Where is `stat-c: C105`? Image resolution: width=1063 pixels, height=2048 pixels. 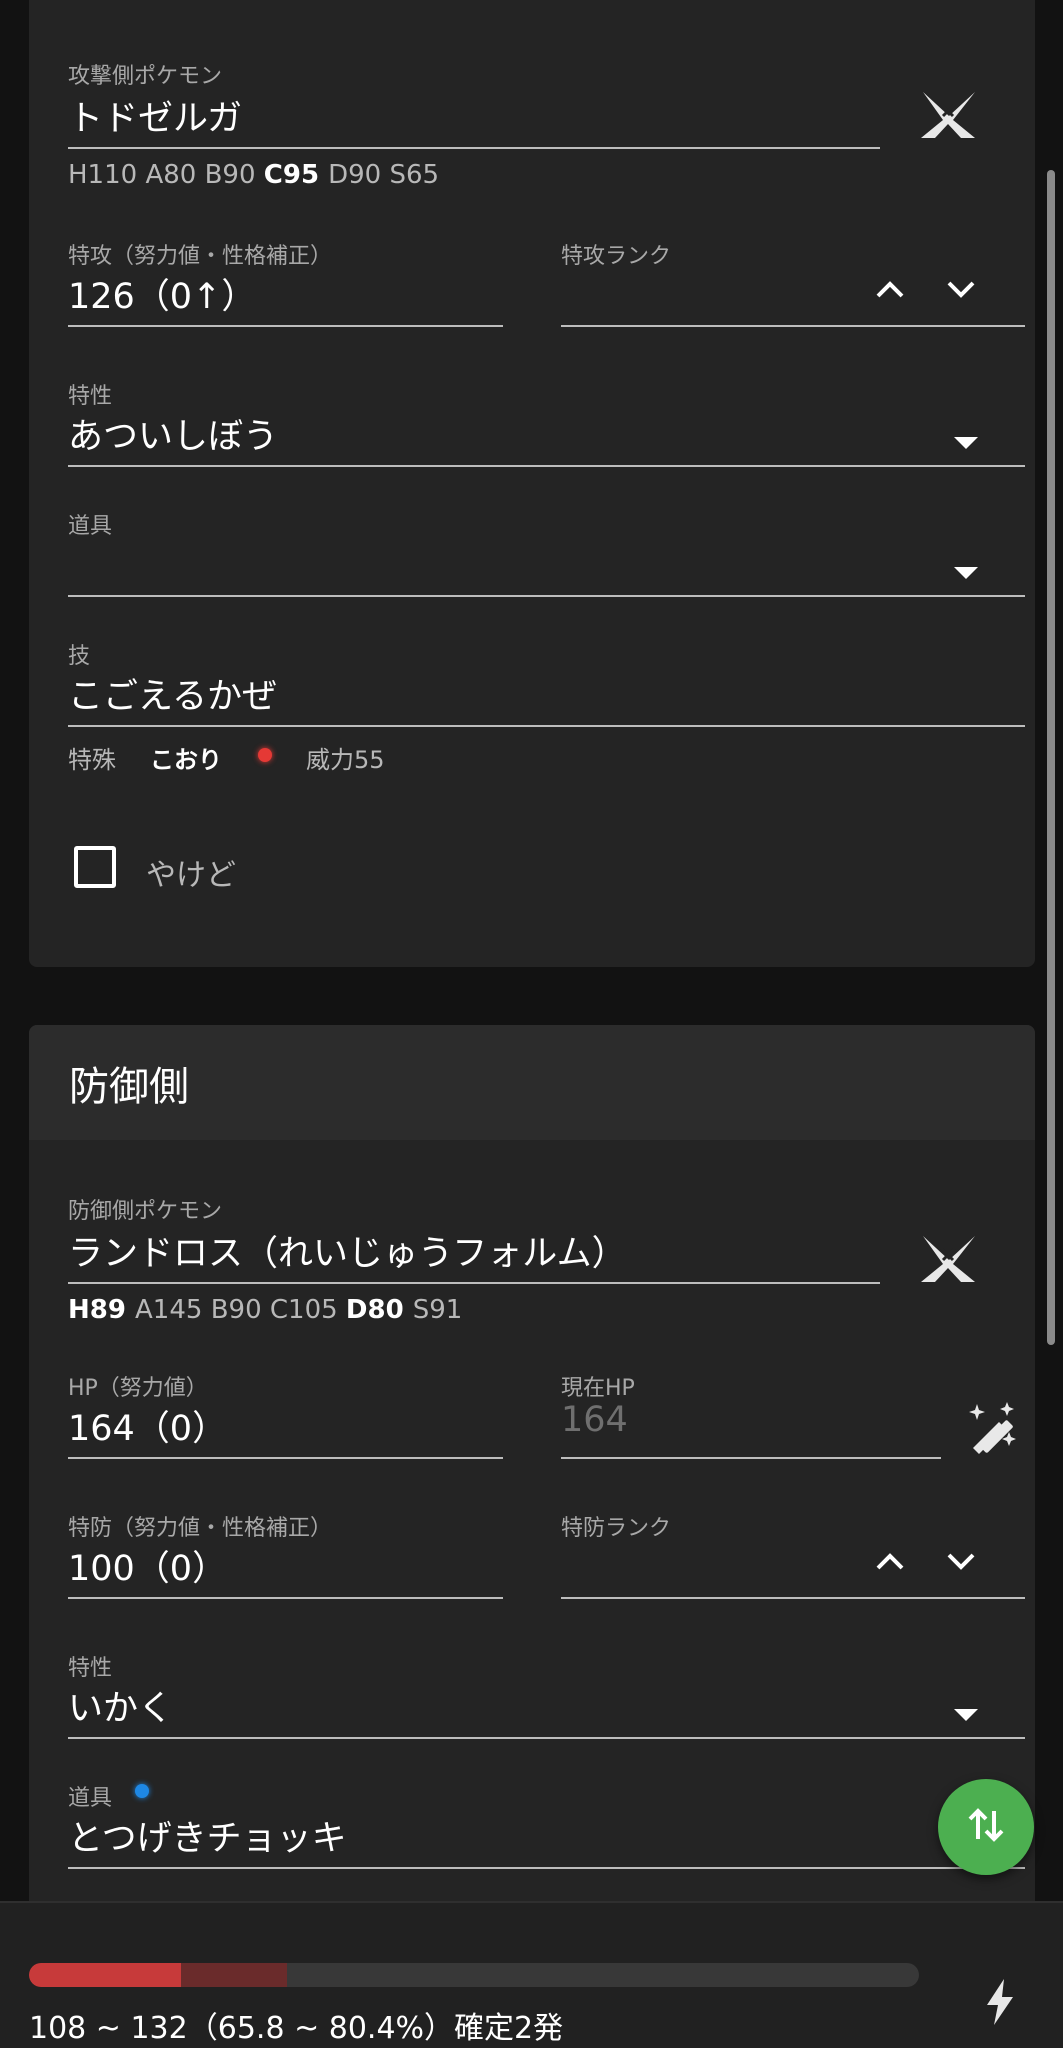 stat-c: C105 is located at coordinates (307, 1310).